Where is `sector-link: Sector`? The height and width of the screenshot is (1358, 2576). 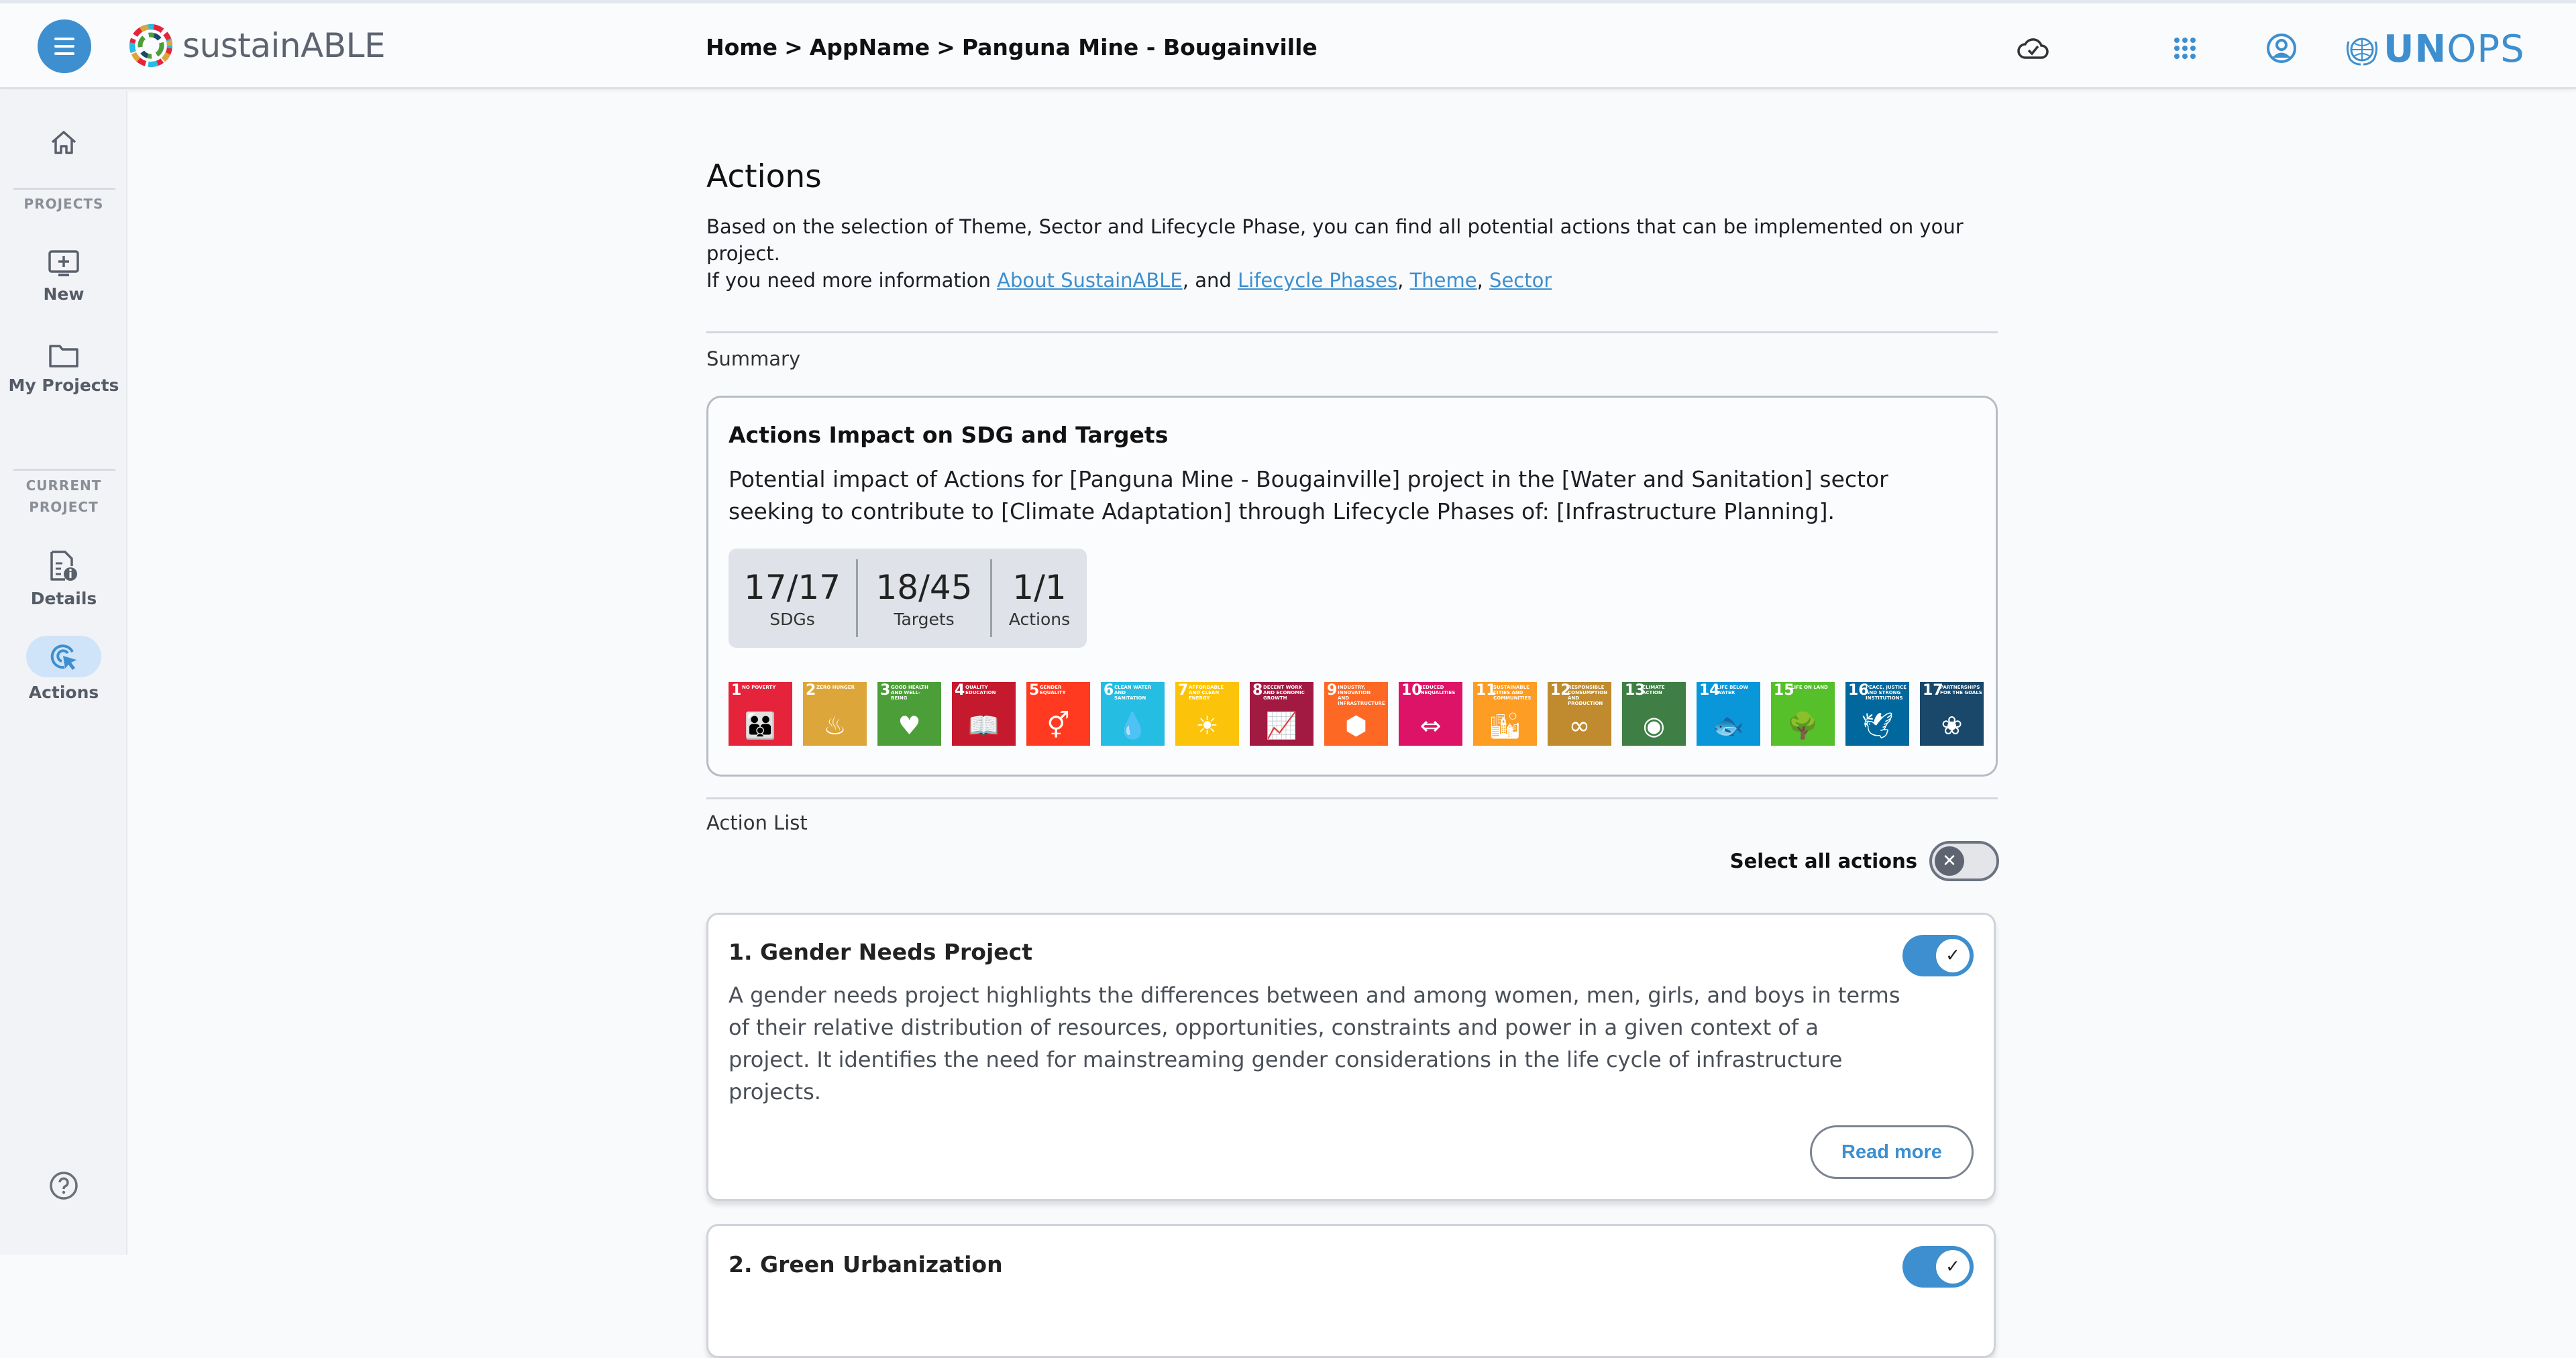 sector-link: Sector is located at coordinates (1520, 280).